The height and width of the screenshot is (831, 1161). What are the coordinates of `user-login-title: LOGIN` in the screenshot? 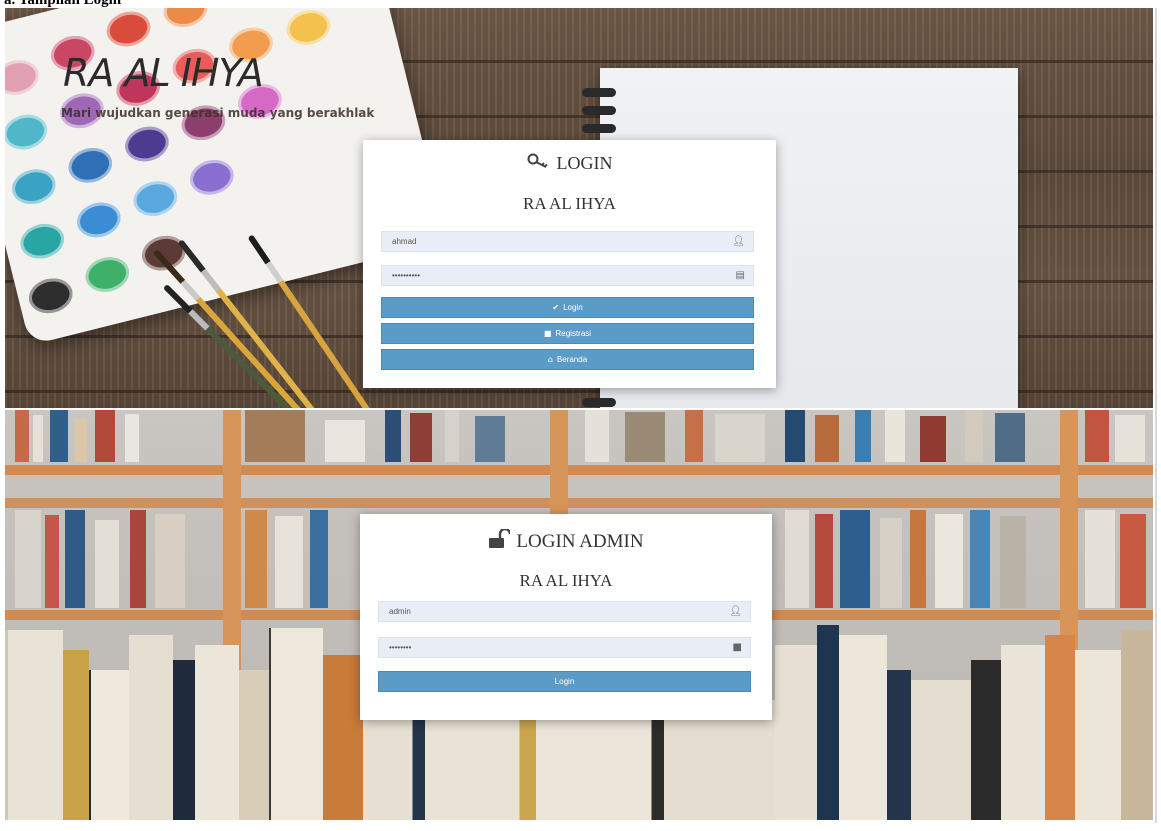 It's located at (569, 163).